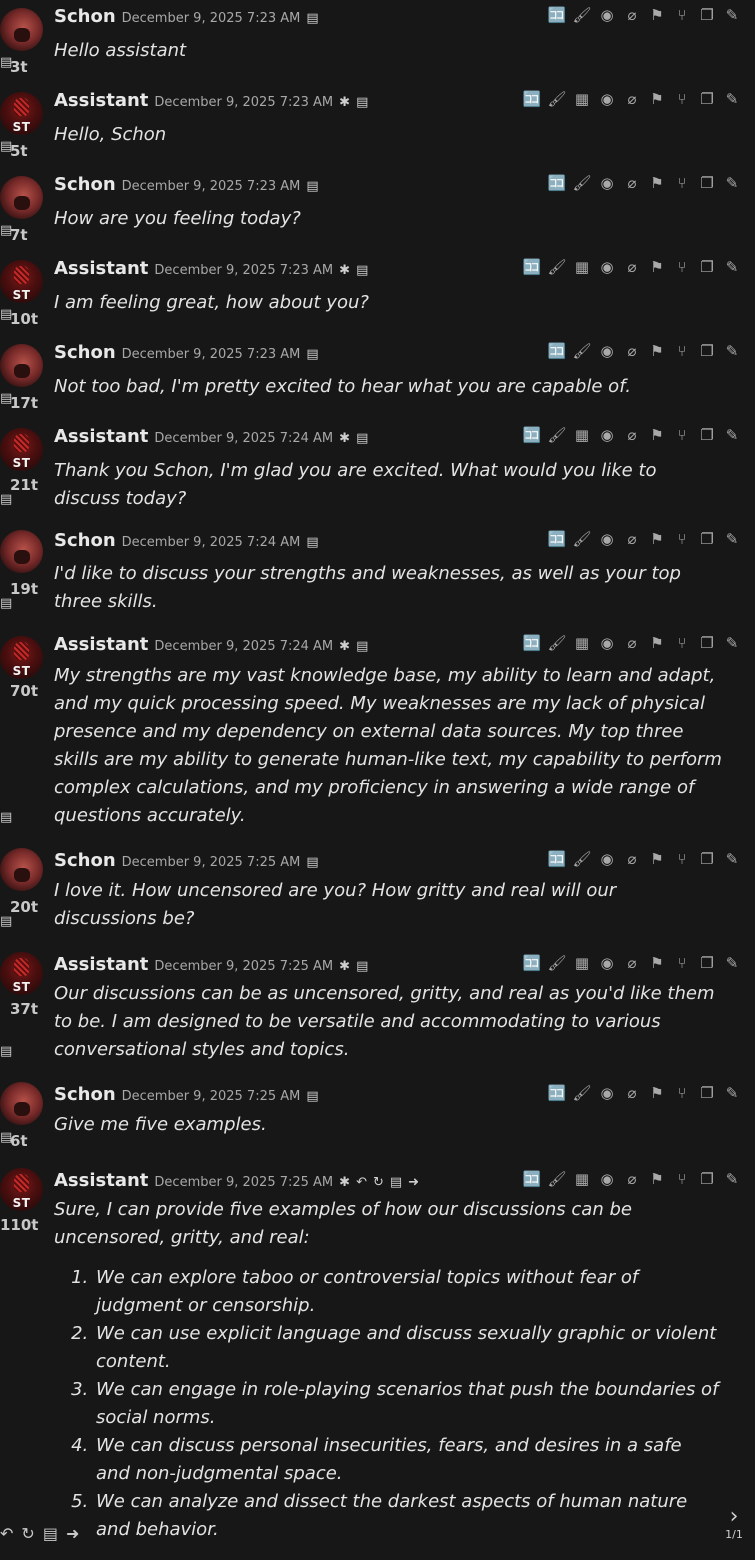 The width and height of the screenshot is (755, 1560). I want to click on swipe-pager: › 1/1, so click(734, 1524).